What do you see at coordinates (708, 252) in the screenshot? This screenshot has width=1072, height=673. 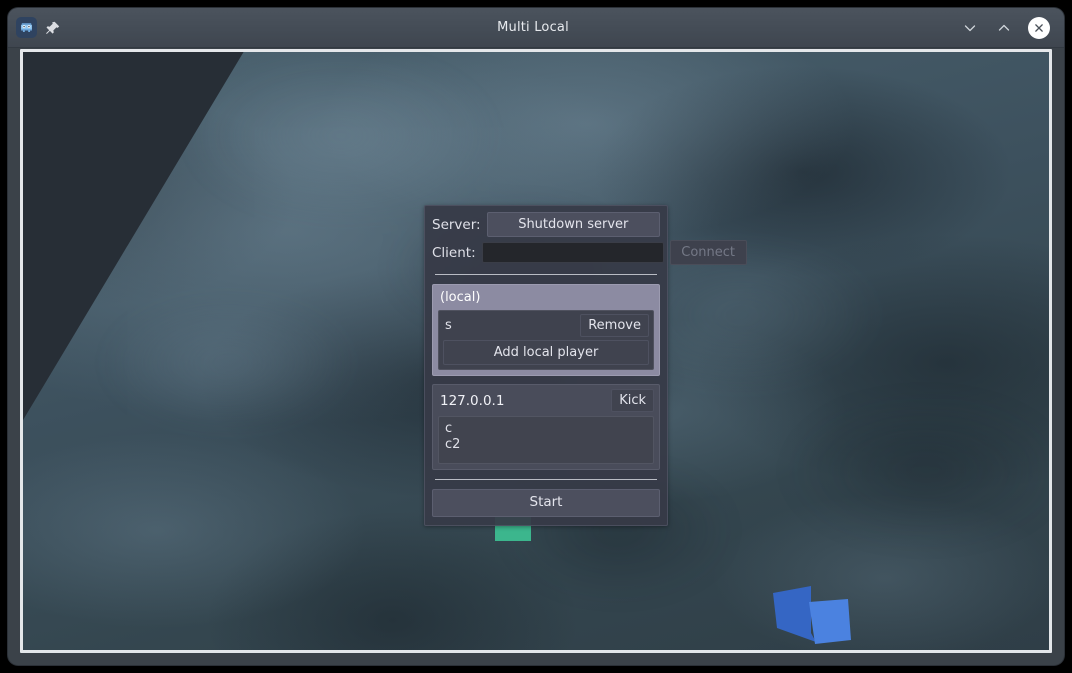 I see `connect-button: Connect` at bounding box center [708, 252].